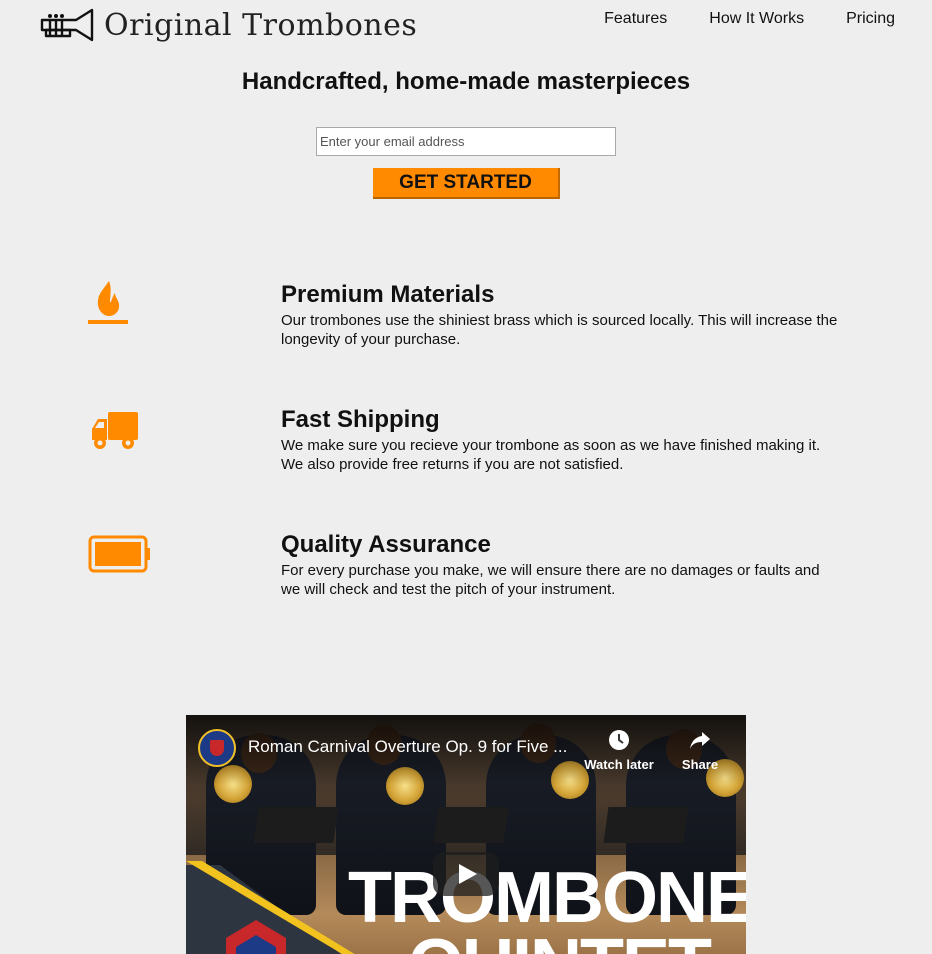 The width and height of the screenshot is (932, 954). Describe the element at coordinates (119, 554) in the screenshot. I see `battery-full-icon` at that location.